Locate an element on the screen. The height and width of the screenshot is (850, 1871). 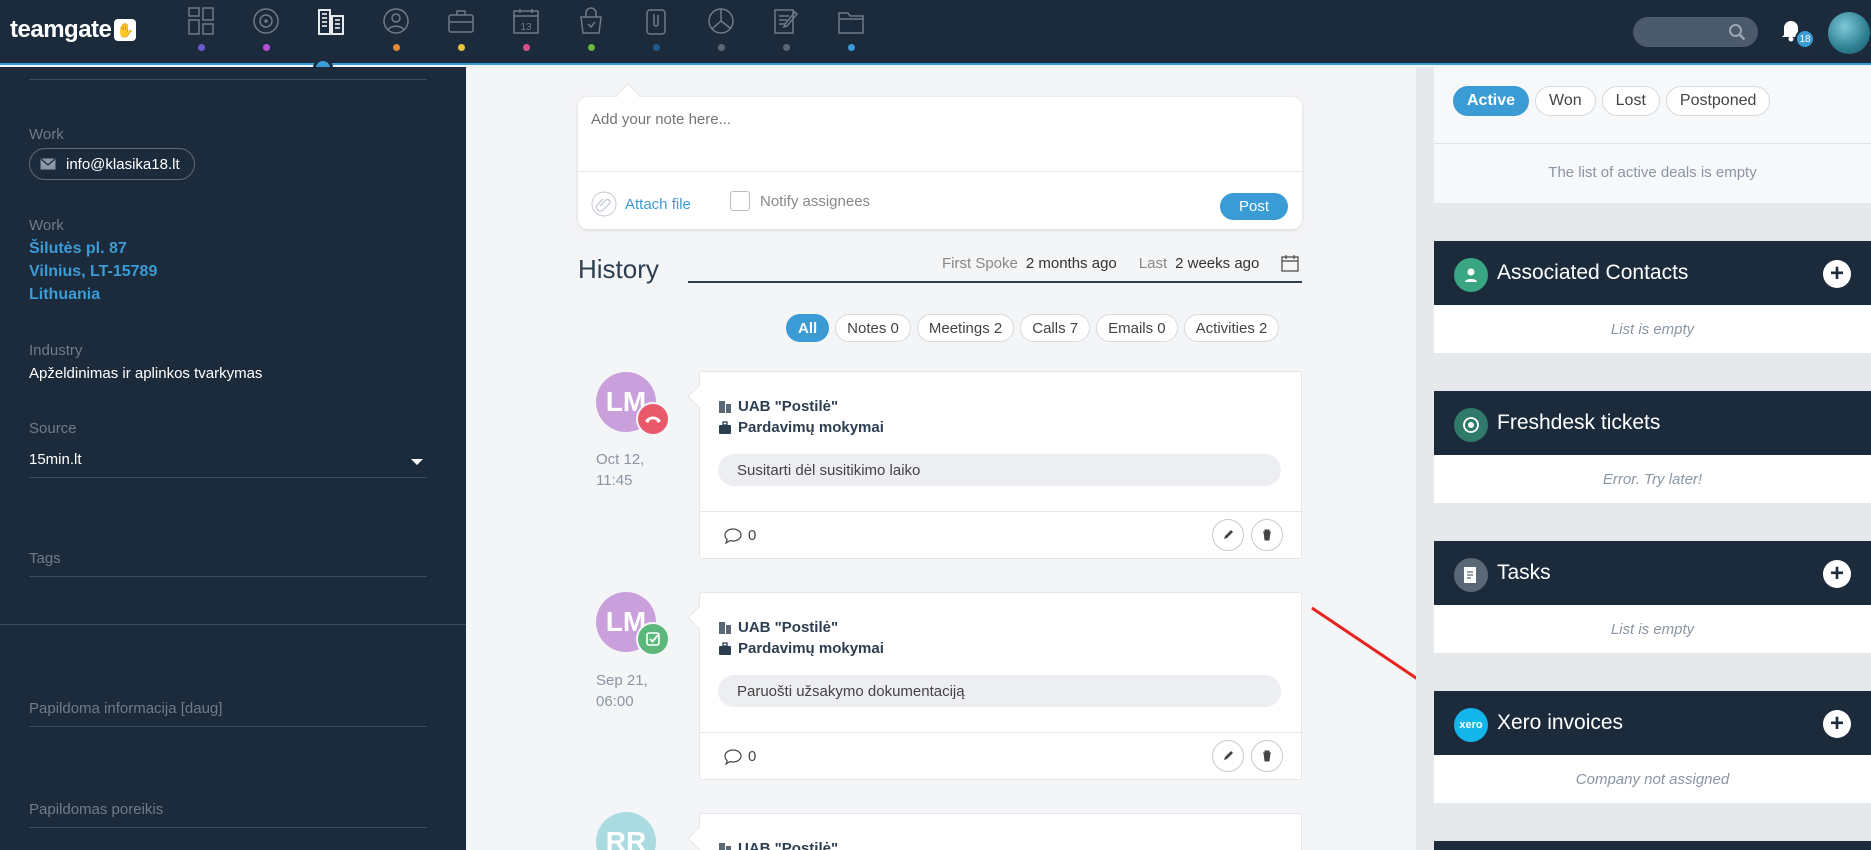
add-task-button: + is located at coordinates (1837, 574).